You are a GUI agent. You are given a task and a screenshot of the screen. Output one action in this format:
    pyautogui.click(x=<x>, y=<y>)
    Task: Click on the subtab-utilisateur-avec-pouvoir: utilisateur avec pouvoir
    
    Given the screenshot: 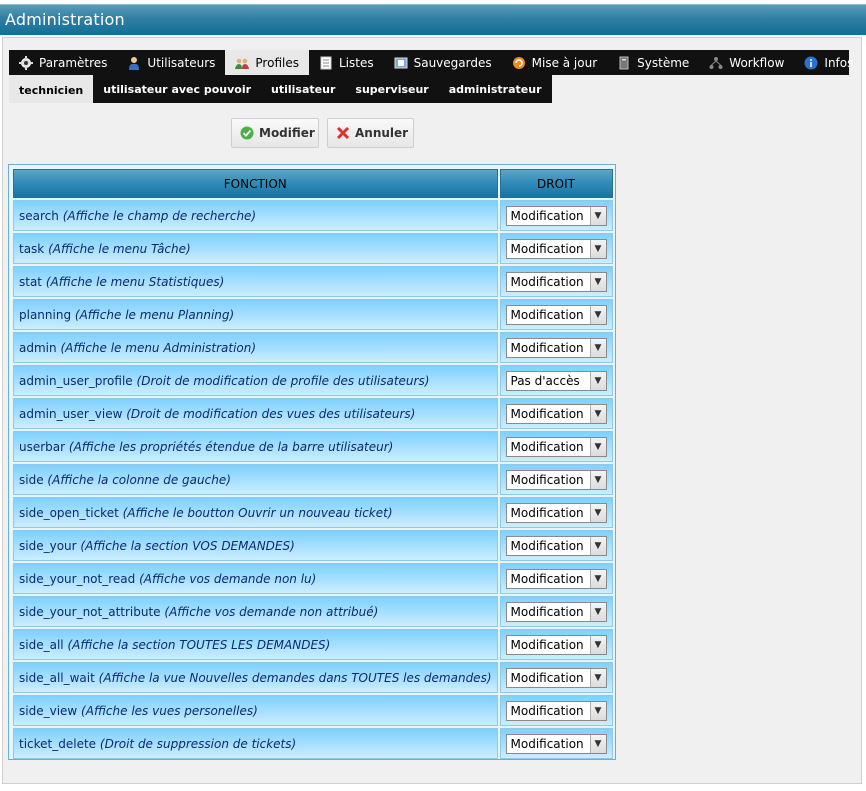 What is the action you would take?
    pyautogui.click(x=177, y=89)
    